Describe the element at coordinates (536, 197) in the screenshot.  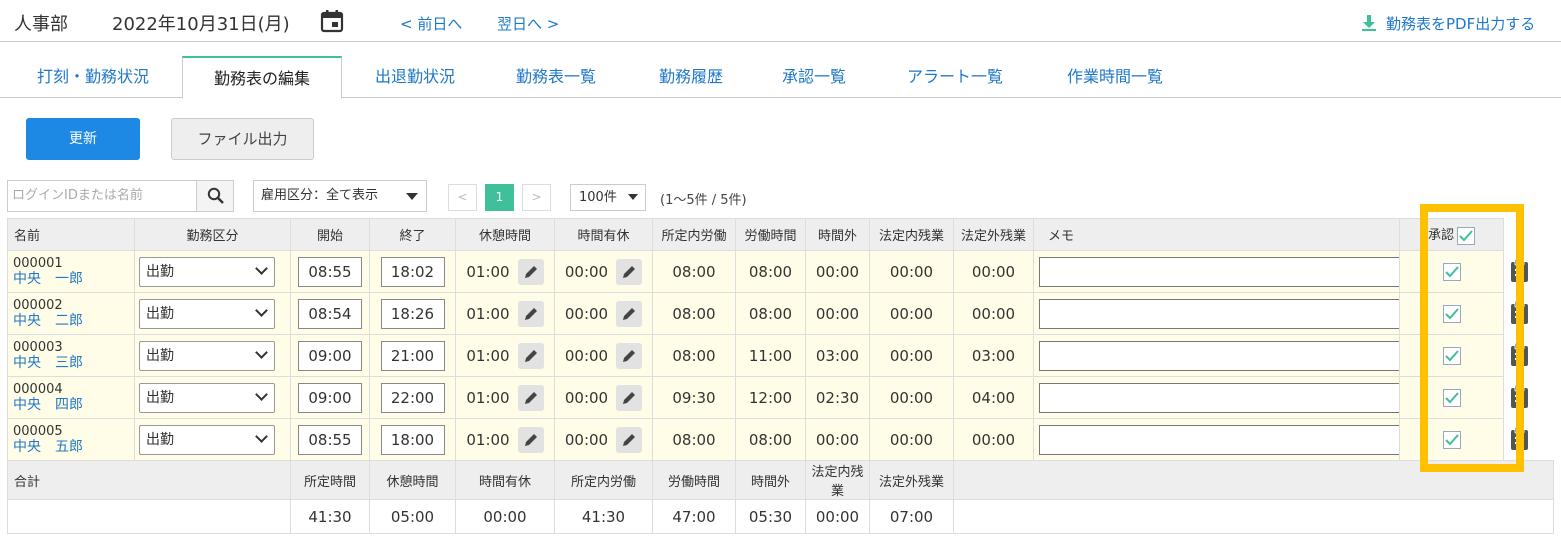
I see `page-next-button: >` at that location.